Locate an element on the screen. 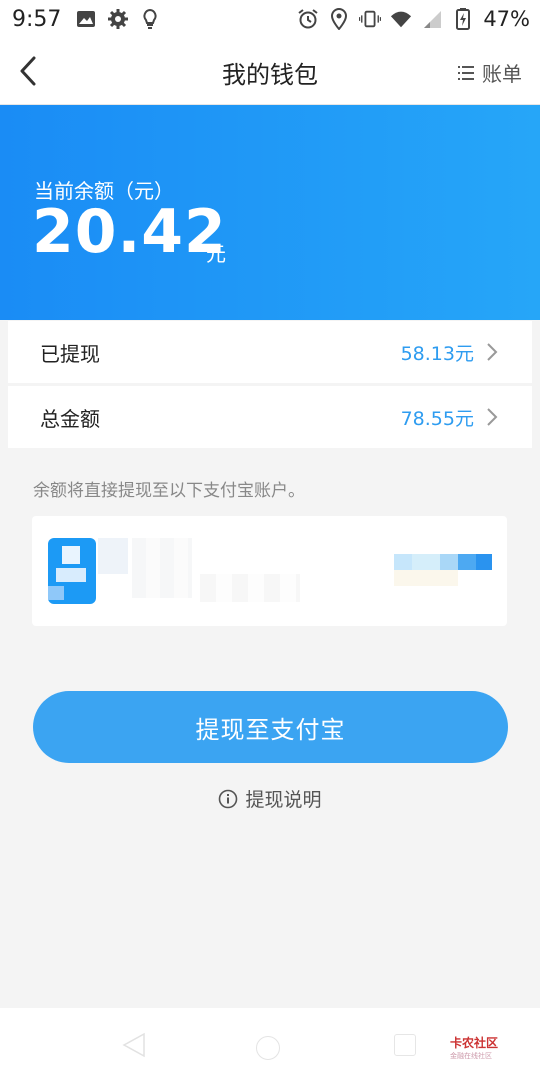 The image size is (540, 1080). account-name-obscured is located at coordinates (113, 556).